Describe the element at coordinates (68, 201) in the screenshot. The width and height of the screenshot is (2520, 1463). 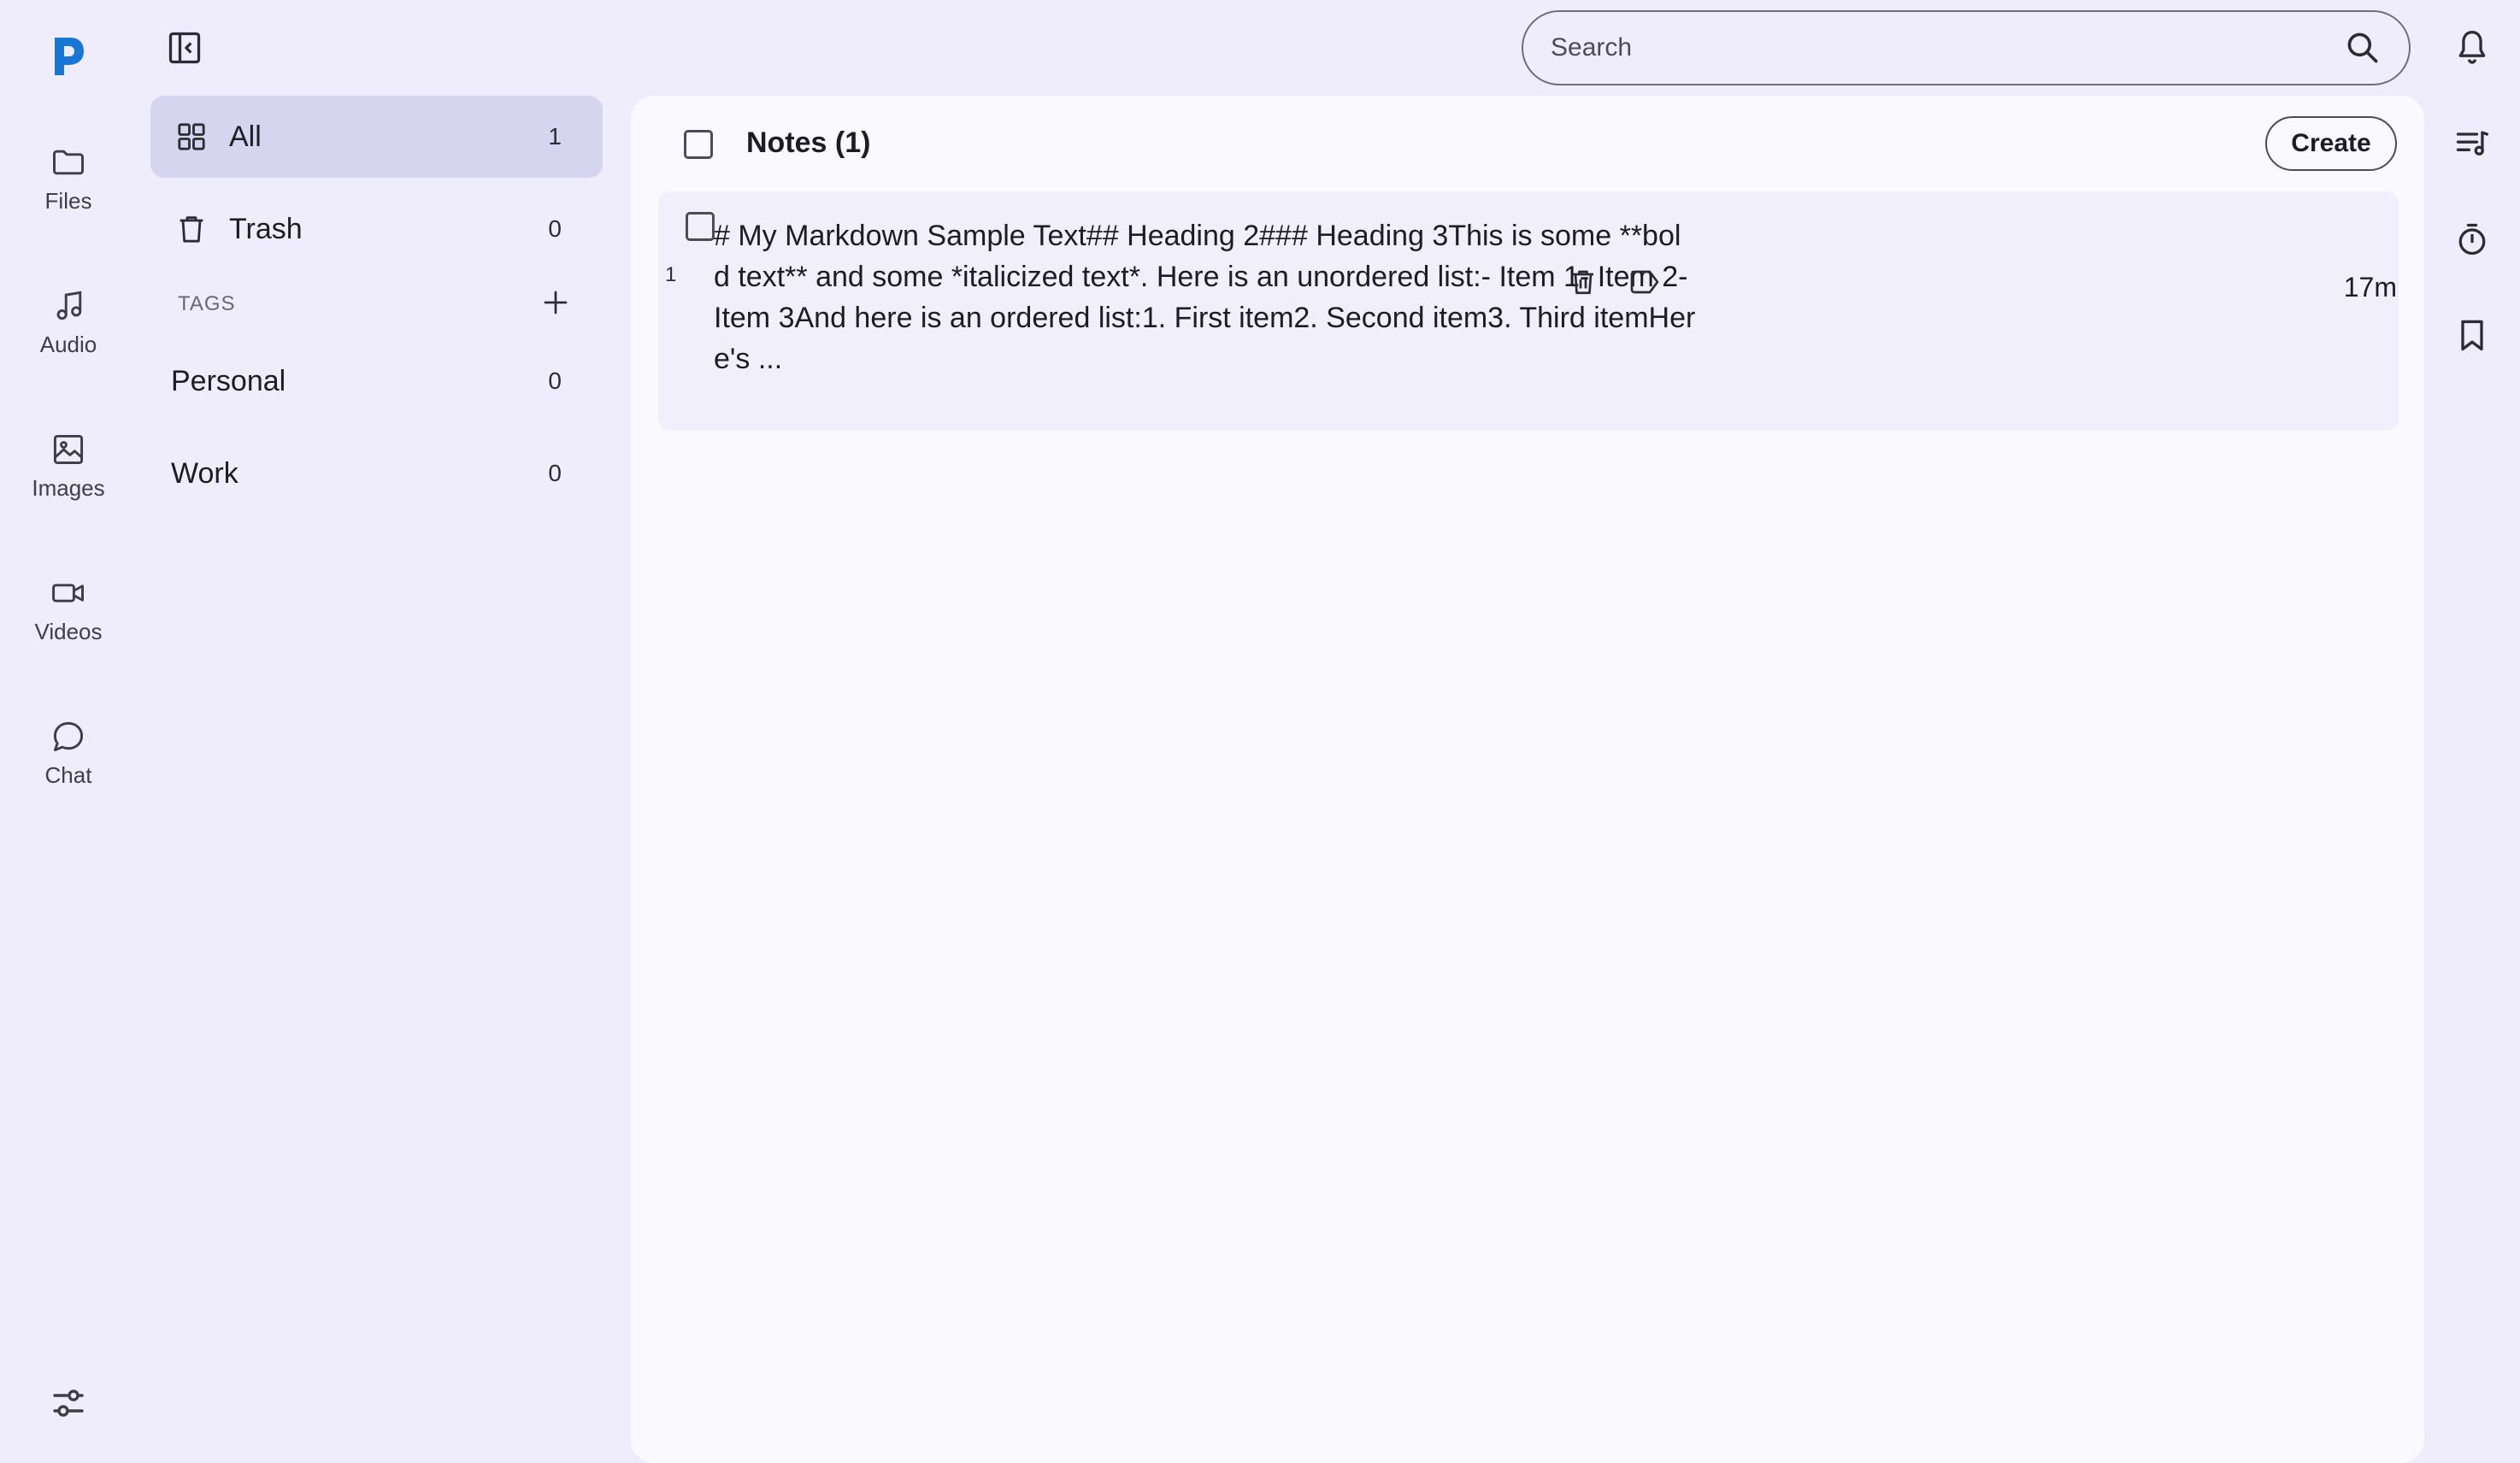
I see `rail-item-label: Files` at that location.